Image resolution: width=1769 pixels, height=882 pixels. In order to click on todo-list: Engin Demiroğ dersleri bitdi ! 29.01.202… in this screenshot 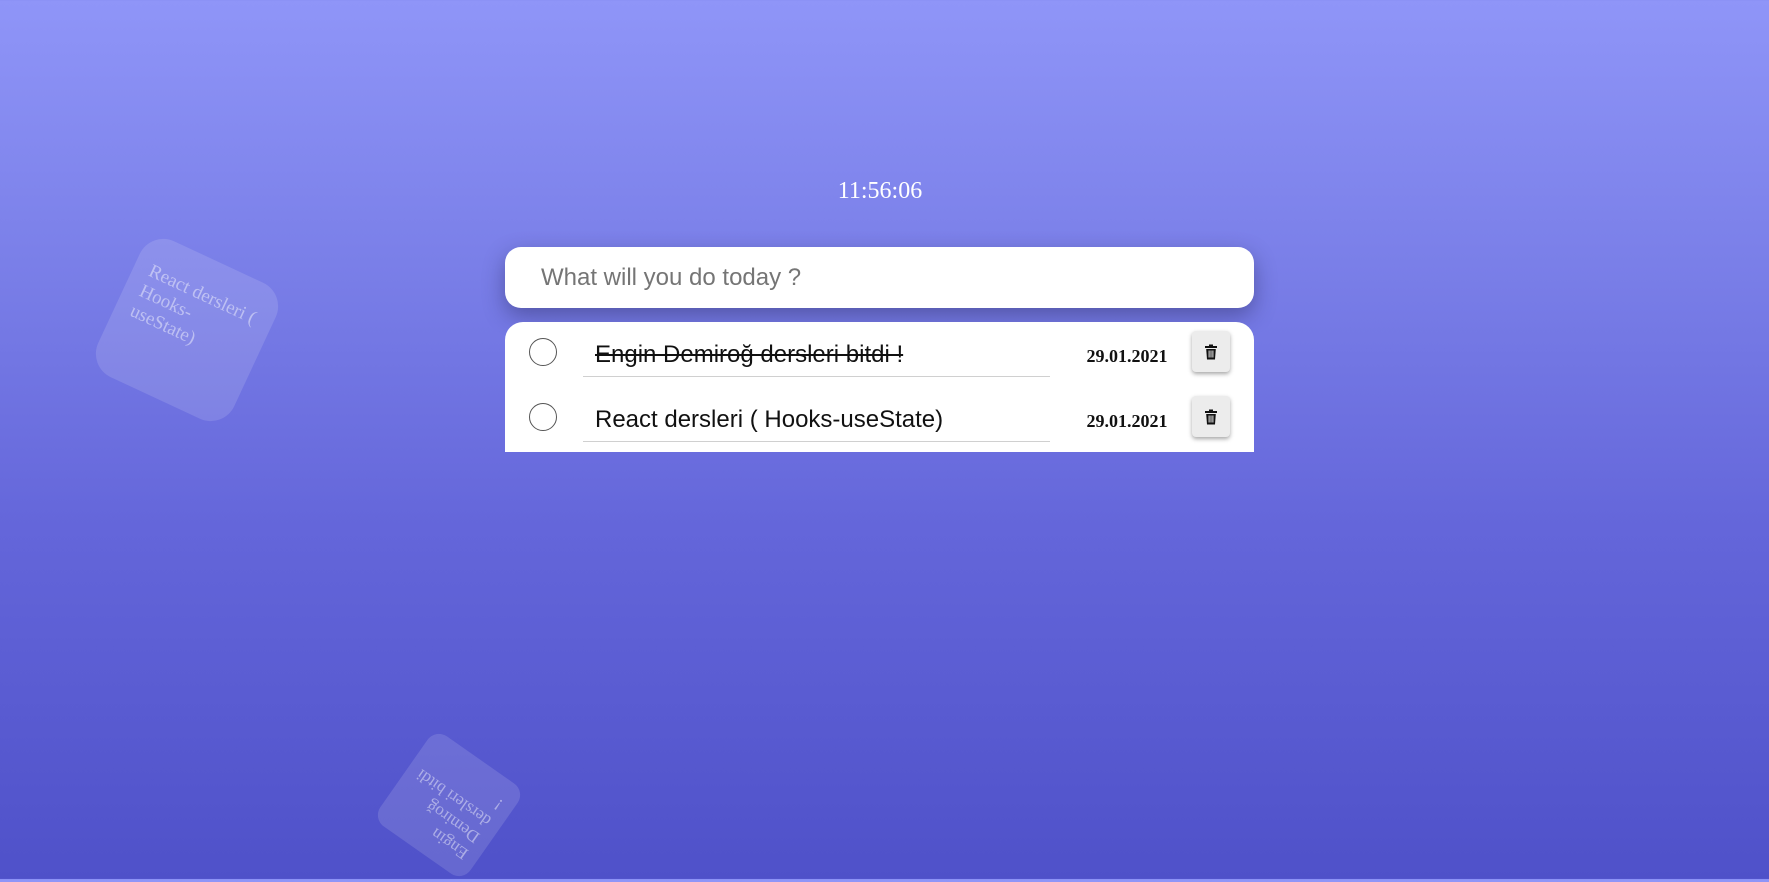, I will do `click(879, 387)`.